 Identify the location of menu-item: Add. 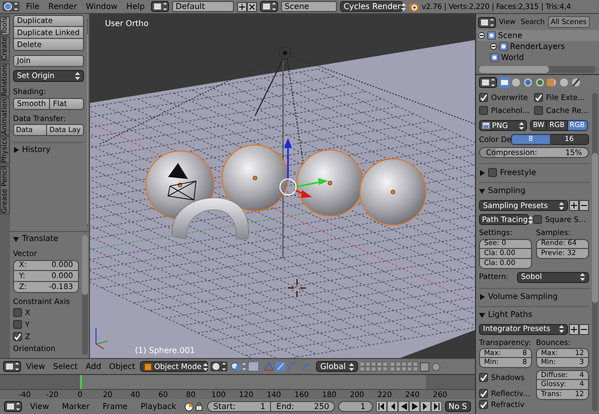
(93, 366).